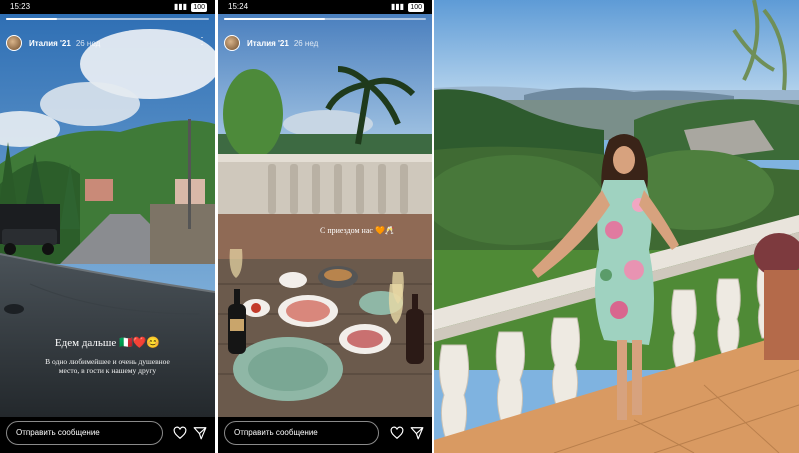  What do you see at coordinates (107, 7) in the screenshot?
I see `status-bar: 15:23 ▮▮▮ 100` at bounding box center [107, 7].